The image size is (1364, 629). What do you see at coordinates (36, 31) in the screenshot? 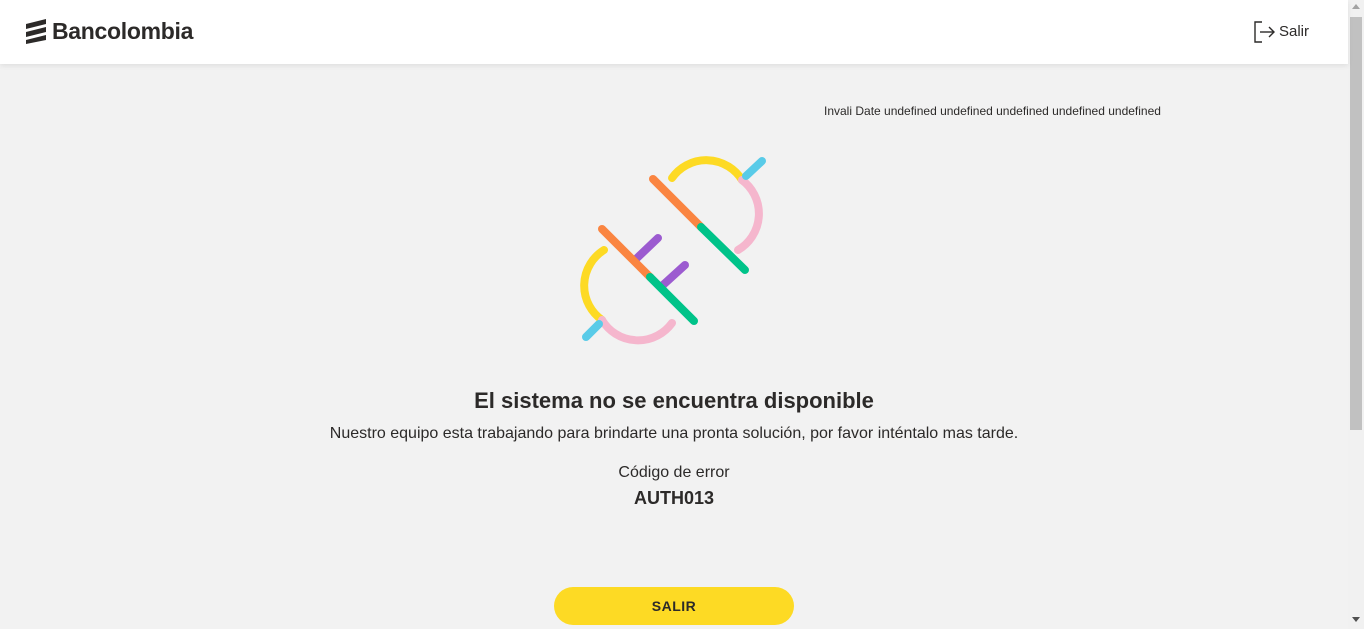
I see `bancolombia-logo-icon` at bounding box center [36, 31].